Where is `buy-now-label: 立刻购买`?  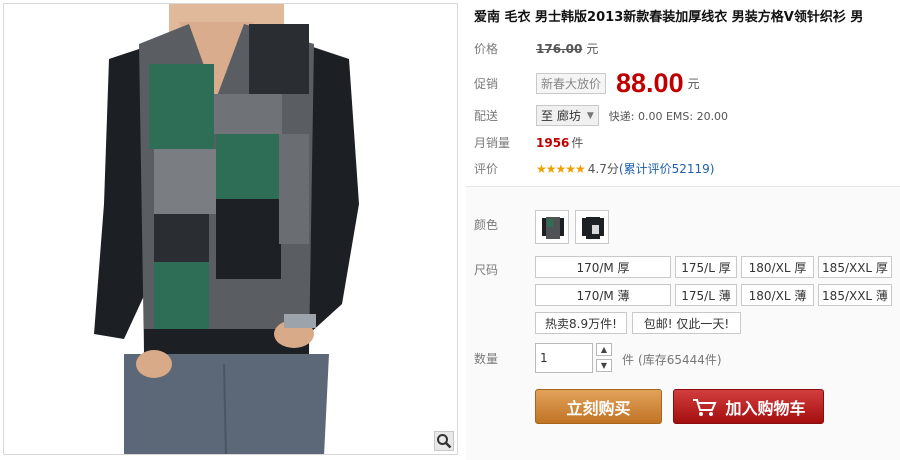 buy-now-label: 立刻购买 is located at coordinates (598, 408).